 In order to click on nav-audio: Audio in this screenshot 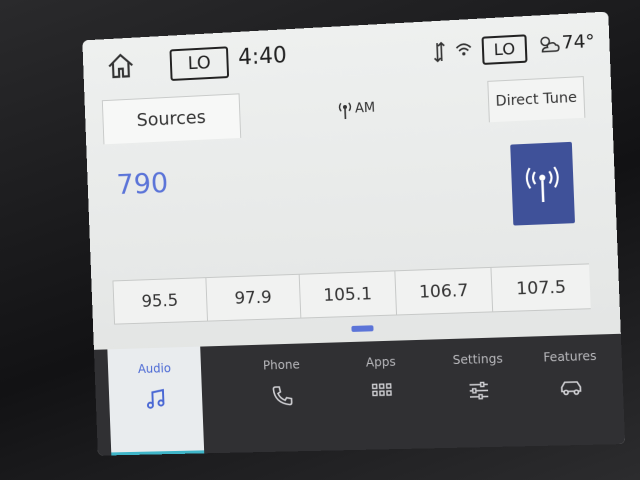, I will do `click(156, 401)`.